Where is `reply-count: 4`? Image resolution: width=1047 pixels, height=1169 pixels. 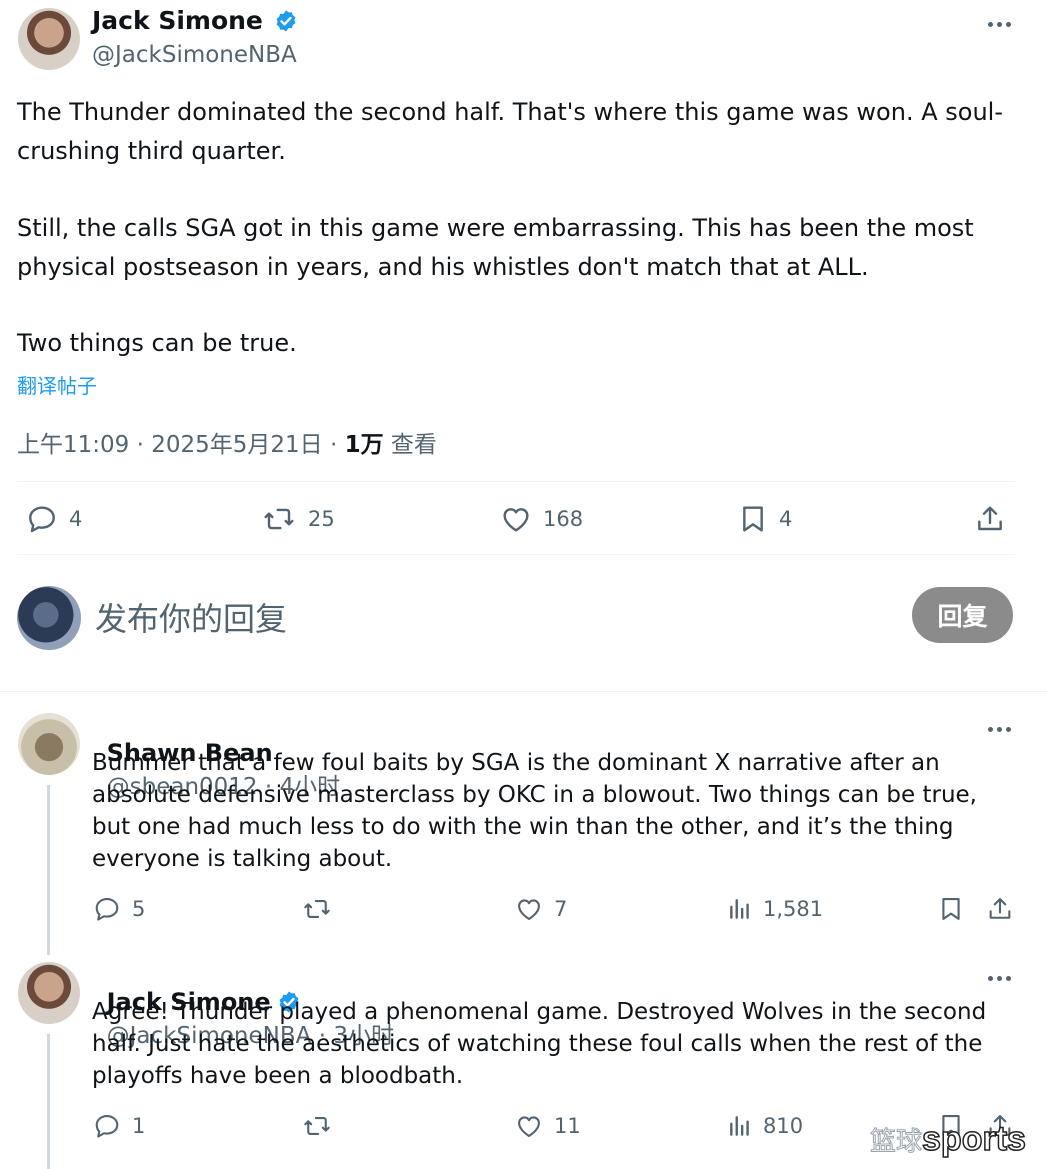
reply-count: 4 is located at coordinates (76, 519).